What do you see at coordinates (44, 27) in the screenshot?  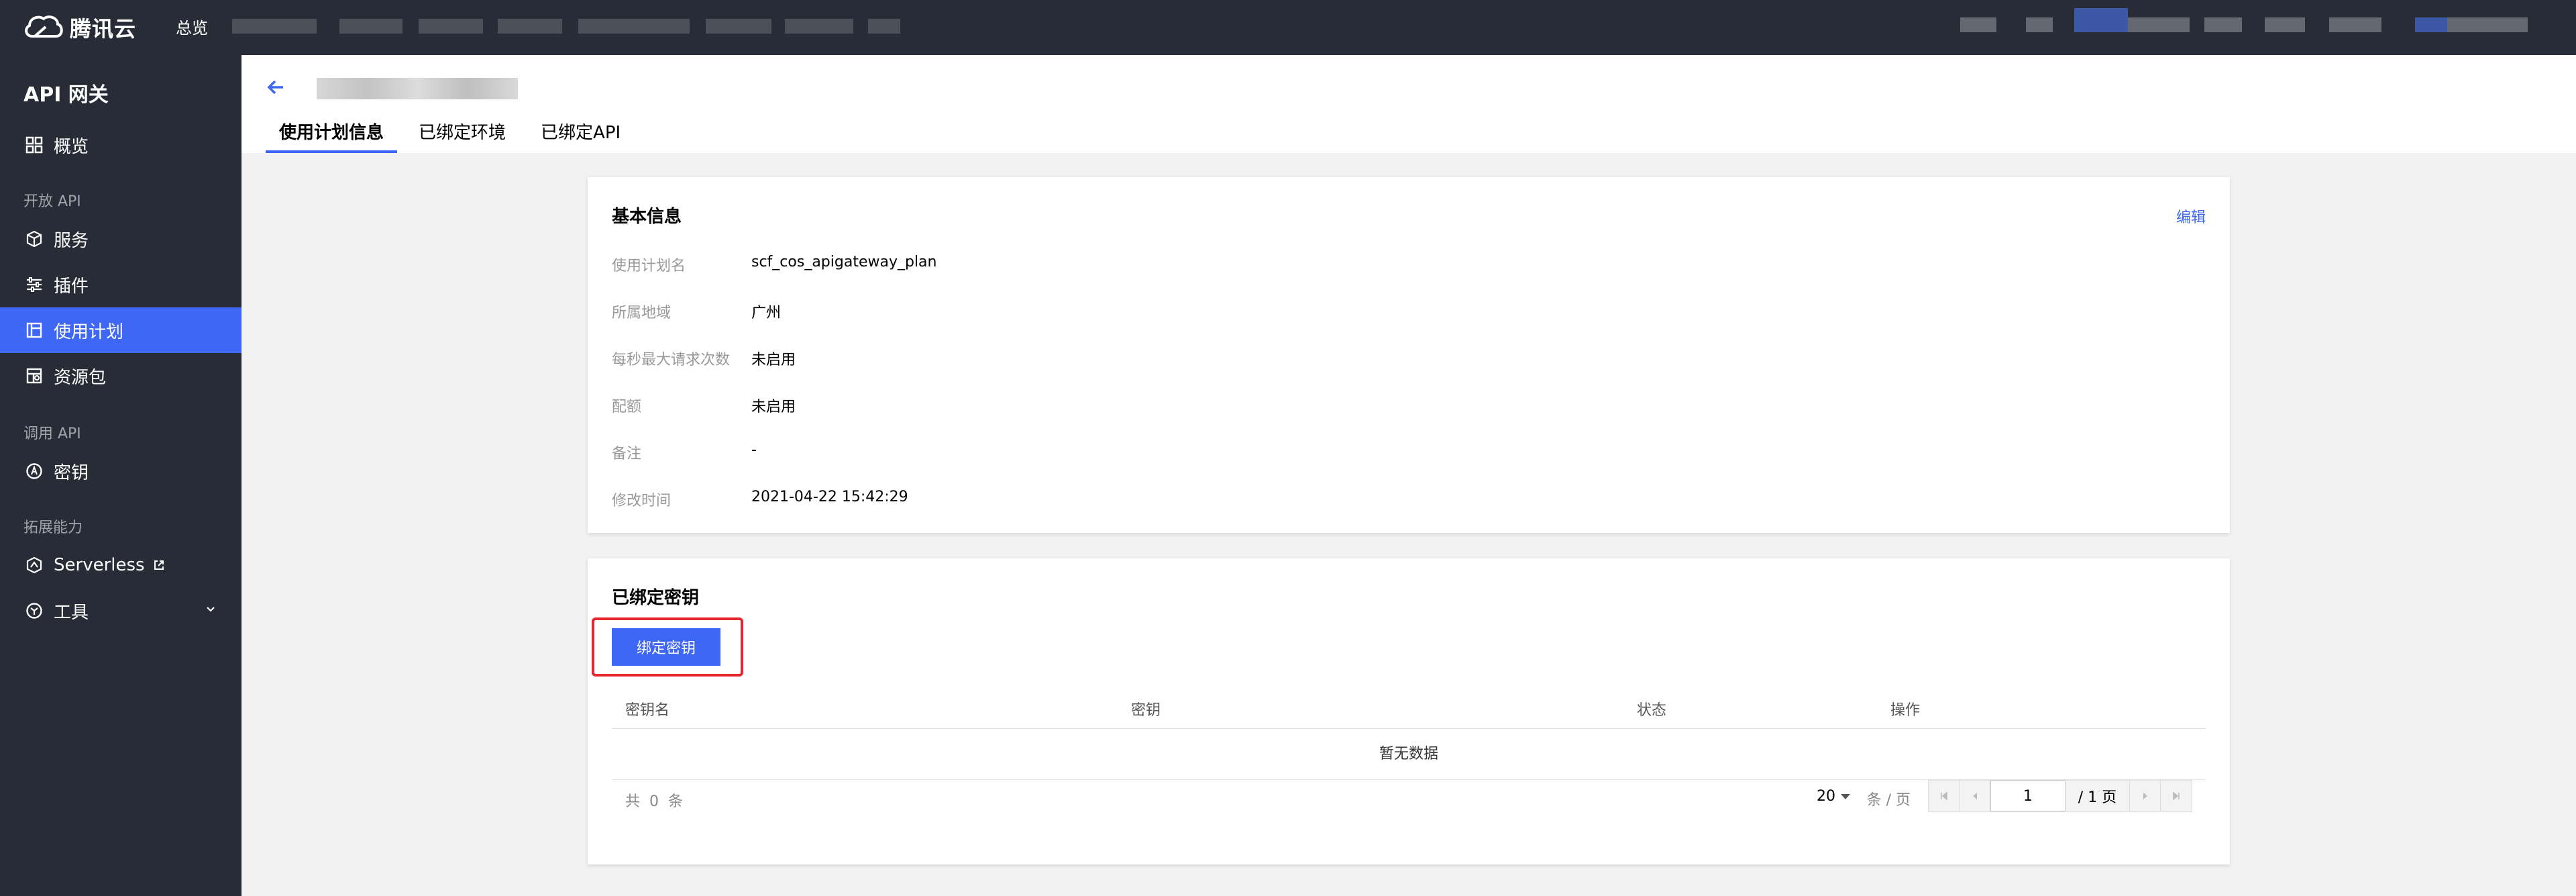 I see `cloud-logo-icon` at bounding box center [44, 27].